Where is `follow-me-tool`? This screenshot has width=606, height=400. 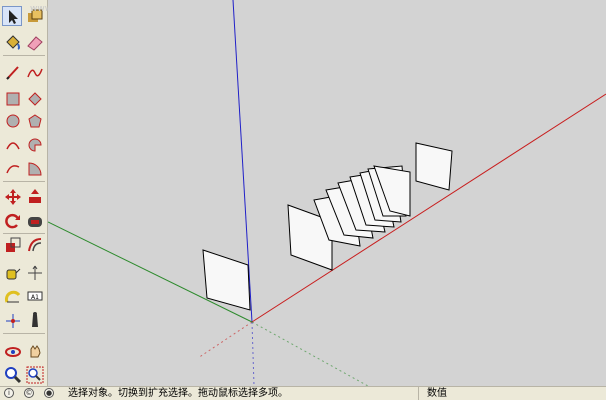 follow-me-tool is located at coordinates (34, 220).